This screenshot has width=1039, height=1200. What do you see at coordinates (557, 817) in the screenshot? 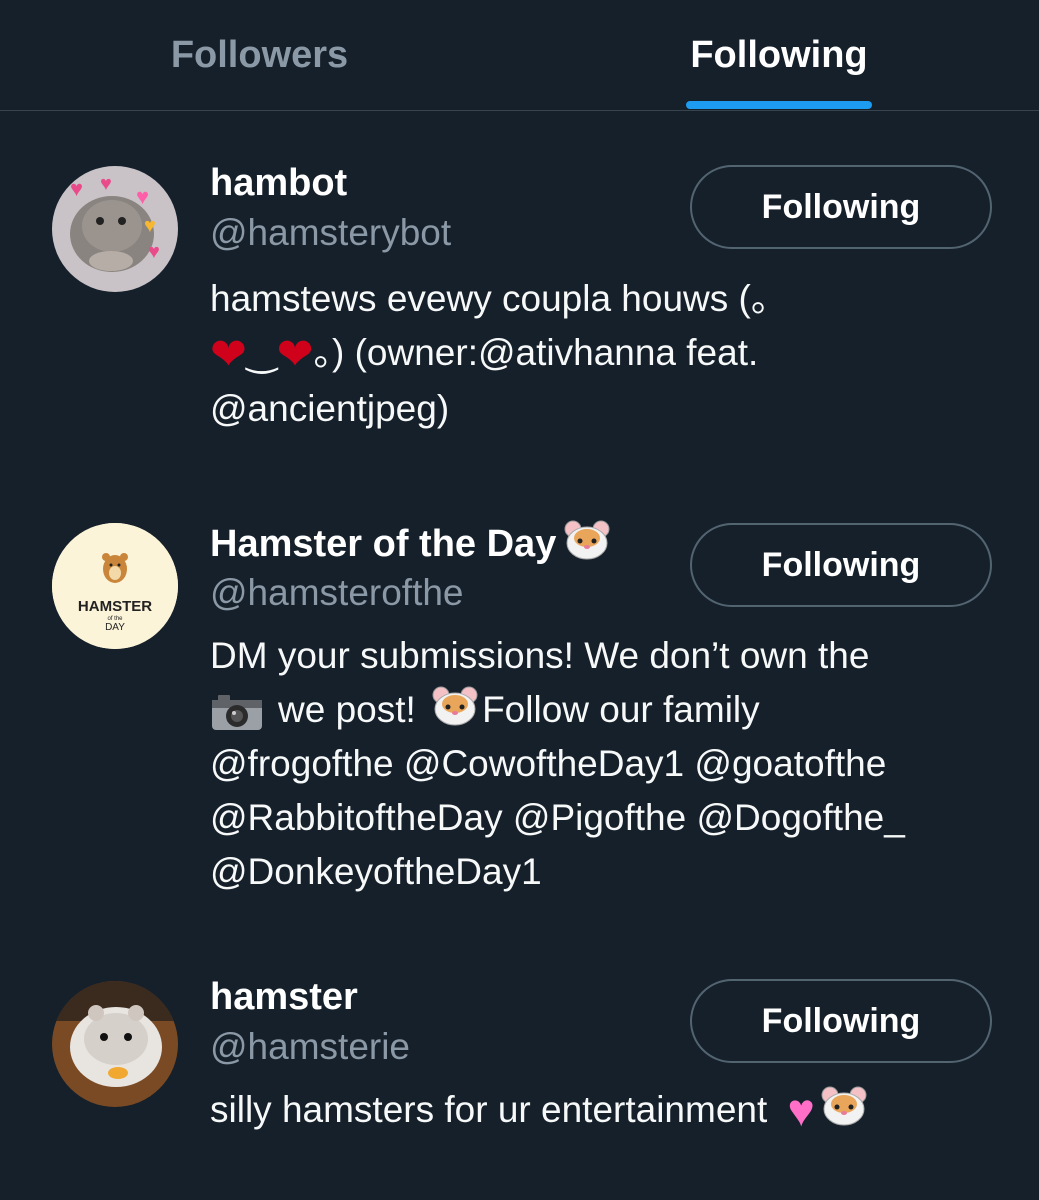
I see `bio-line: @RabbitoftheDay @Pigofthe @Dogofthe_` at bounding box center [557, 817].